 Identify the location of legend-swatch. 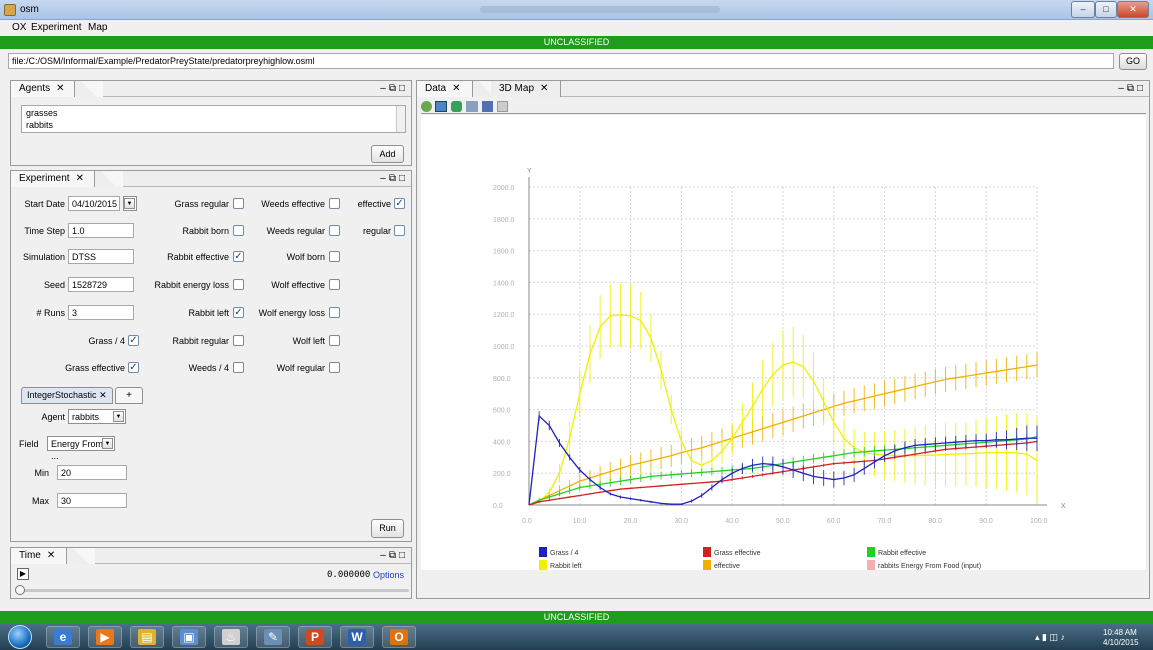
(707, 552).